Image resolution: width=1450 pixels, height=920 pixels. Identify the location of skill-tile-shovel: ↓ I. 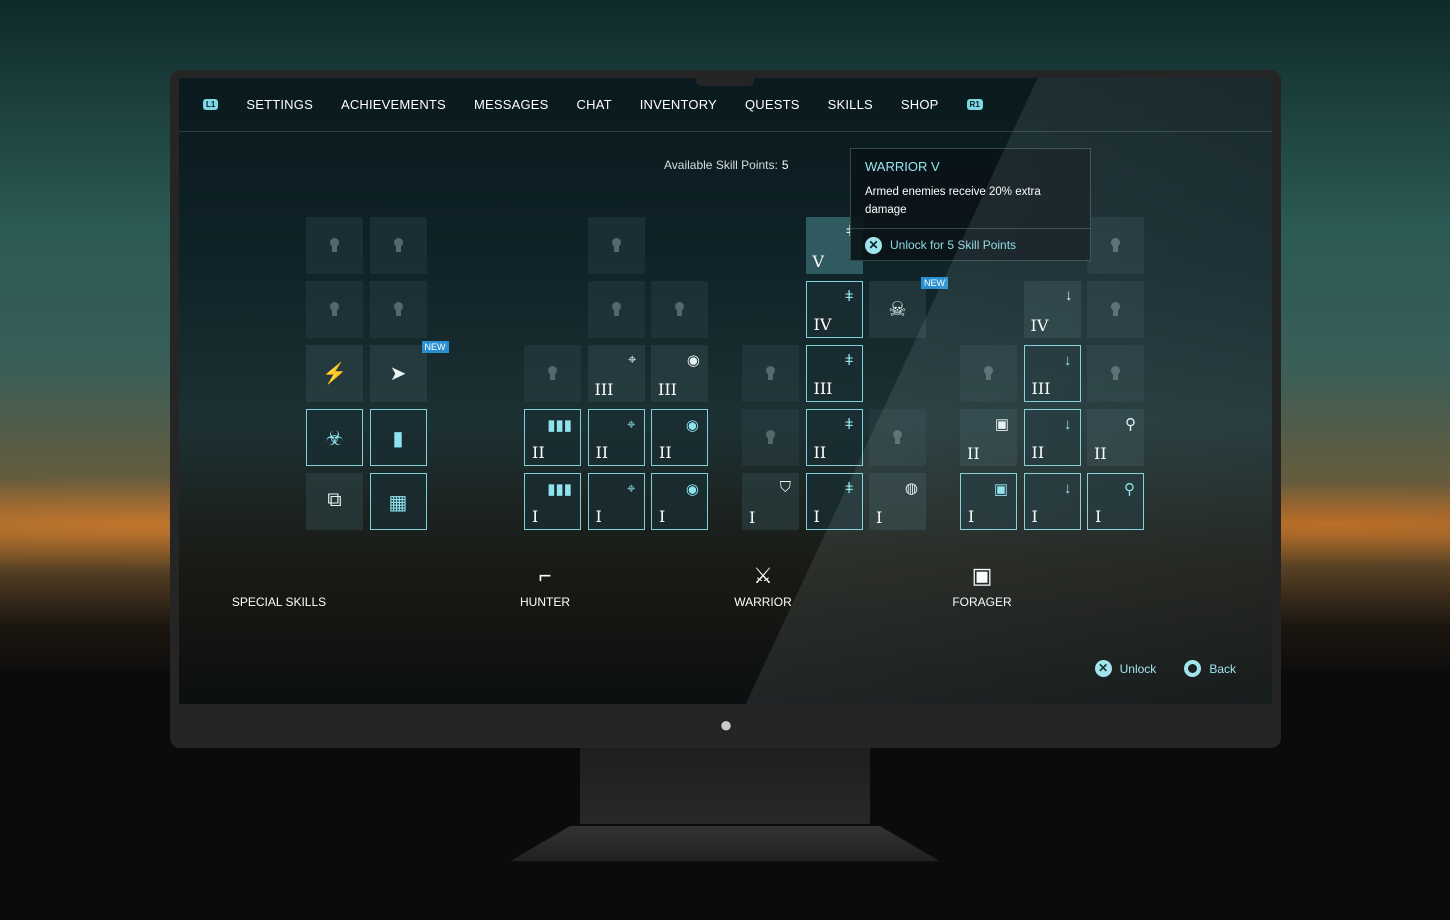
(1052, 501).